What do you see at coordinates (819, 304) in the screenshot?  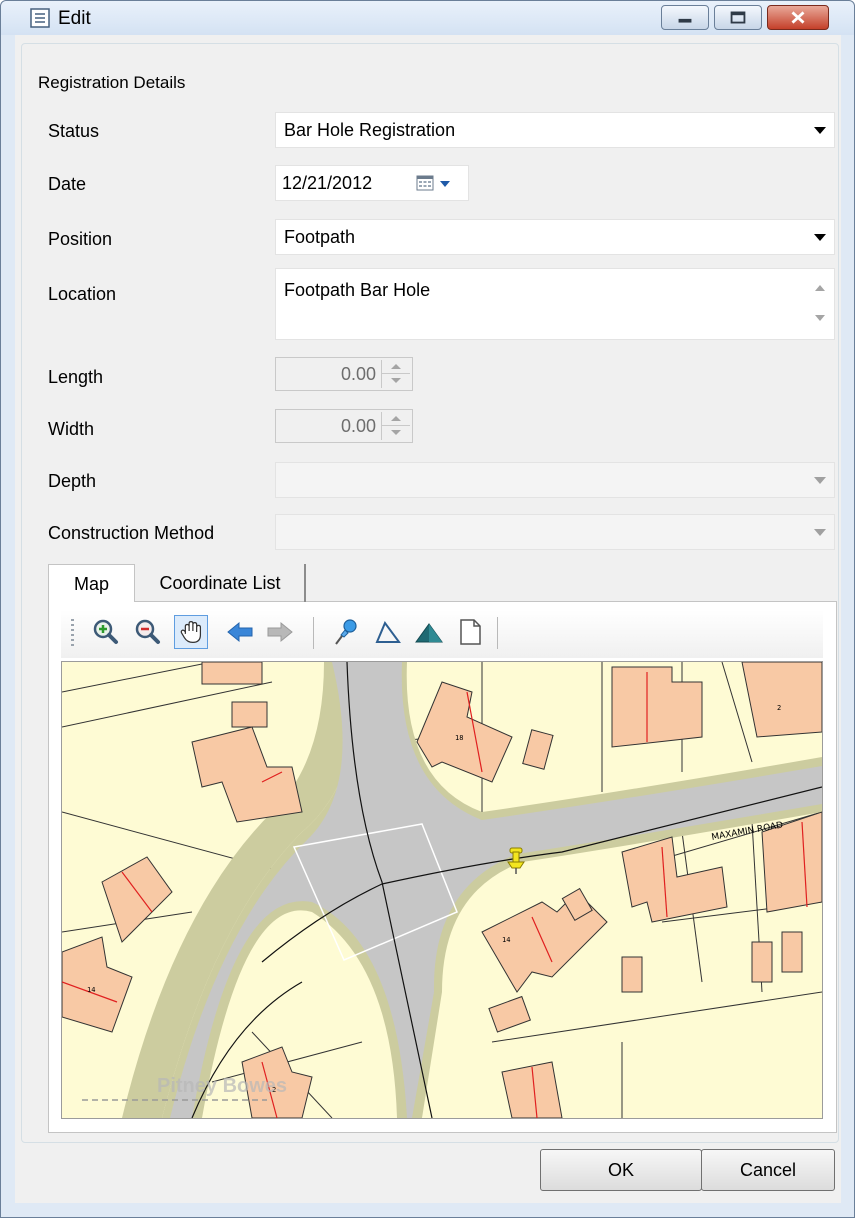 I see `location-scrollbar` at bounding box center [819, 304].